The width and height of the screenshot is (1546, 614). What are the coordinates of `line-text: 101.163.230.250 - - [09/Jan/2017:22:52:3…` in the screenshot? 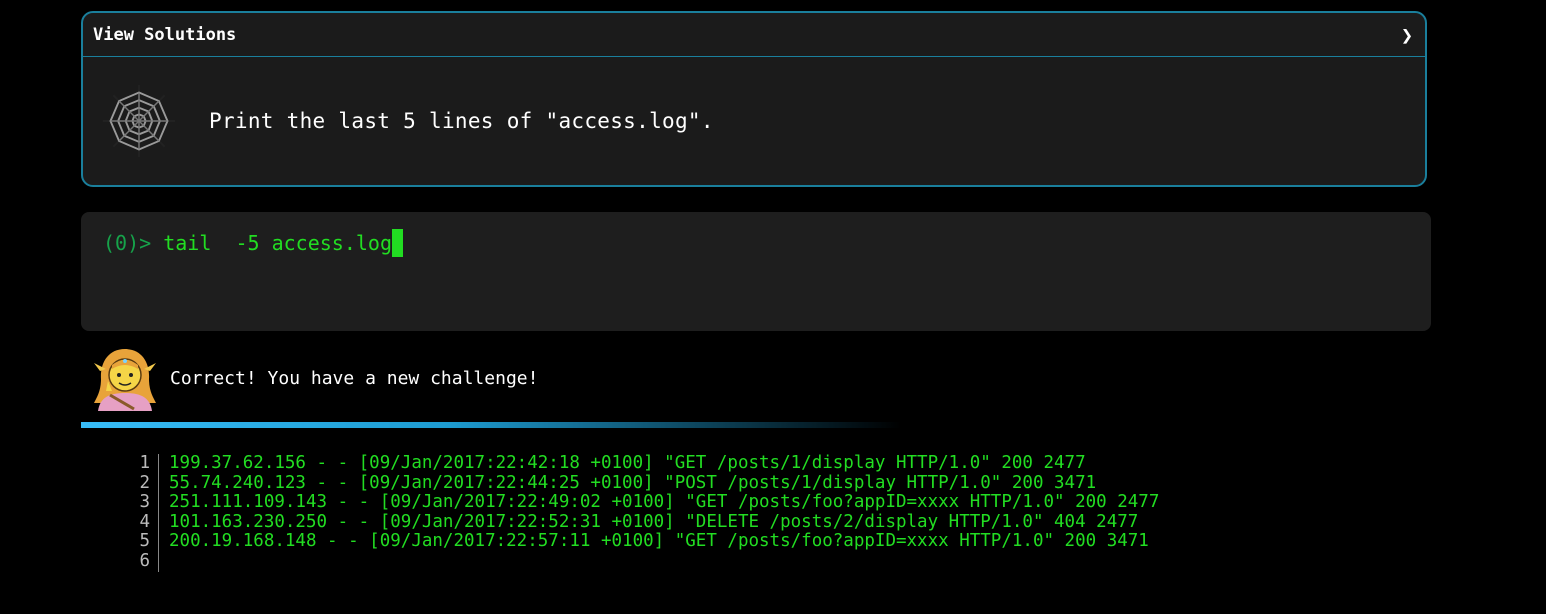 It's located at (654, 521).